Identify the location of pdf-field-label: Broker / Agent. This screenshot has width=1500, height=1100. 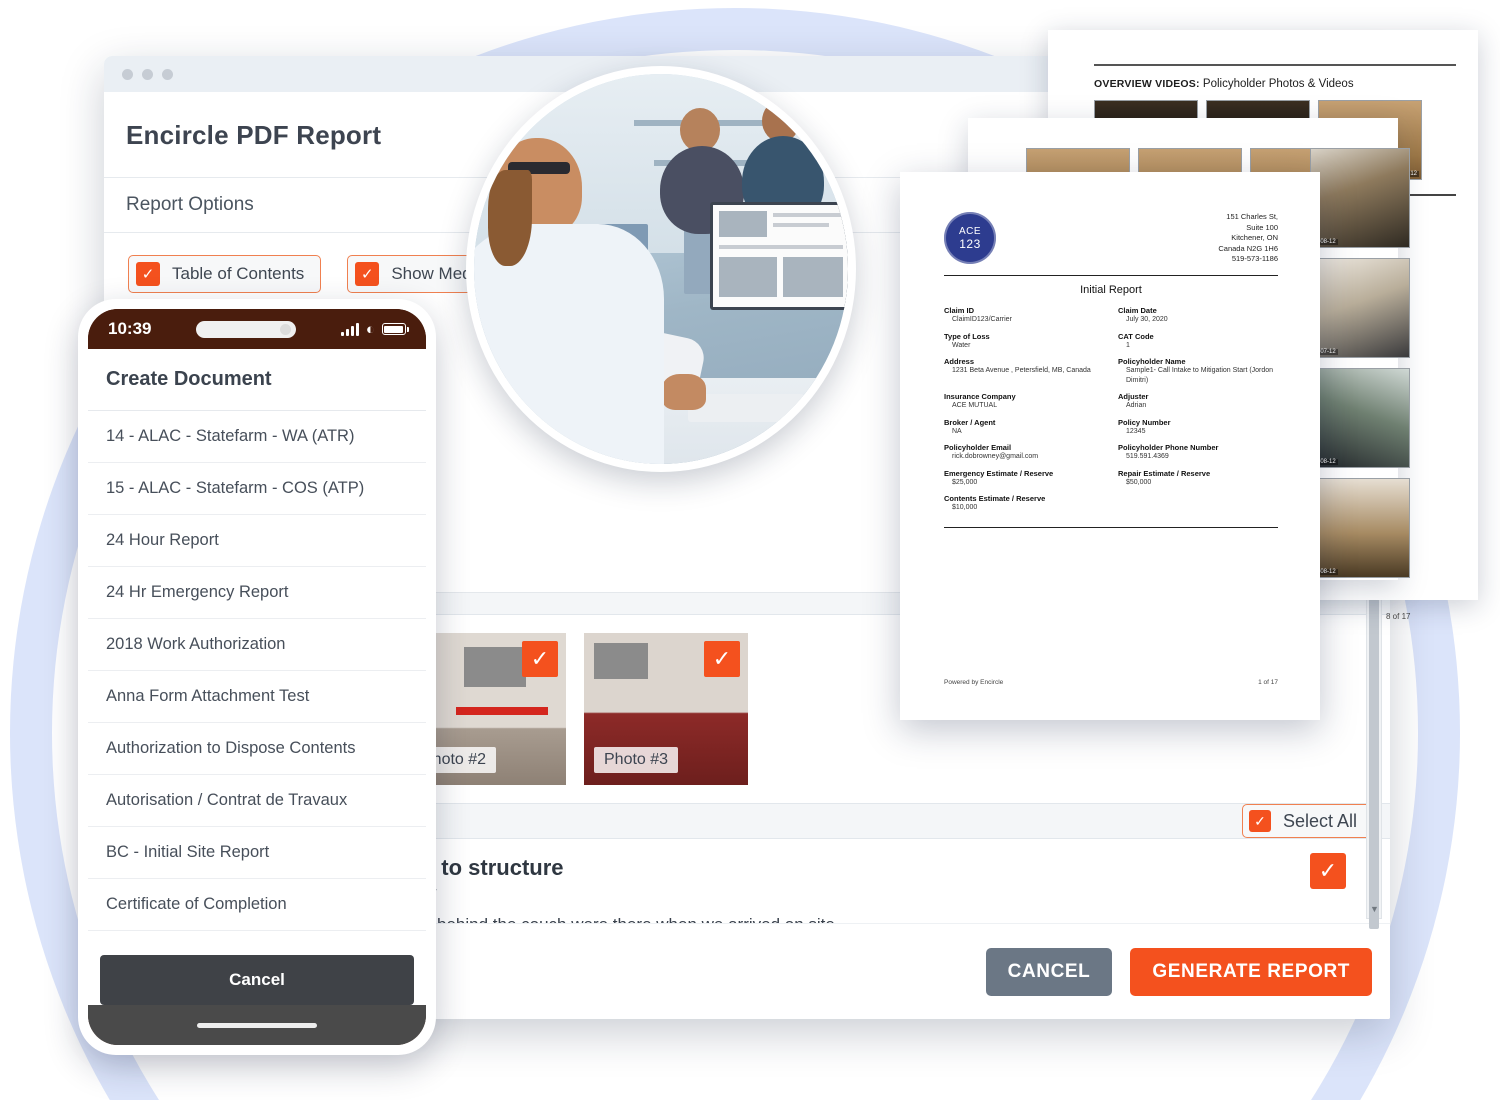
(970, 422).